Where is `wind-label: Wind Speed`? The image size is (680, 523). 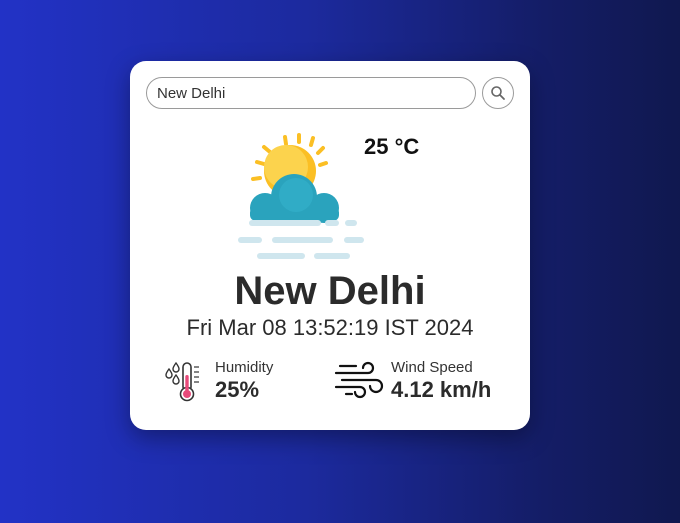
wind-label: Wind Speed is located at coordinates (432, 367).